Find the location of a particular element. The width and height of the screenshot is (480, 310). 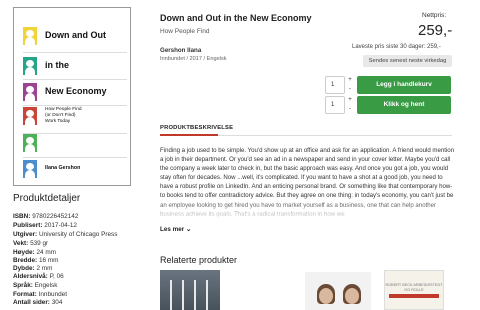

tab-active-indicator is located at coordinates (189, 135).